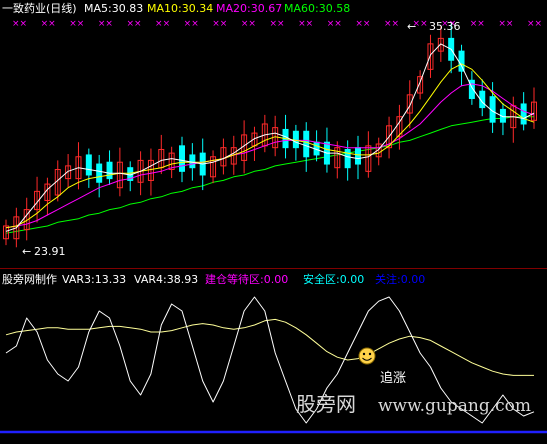  I want to click on legend-guanzhu: 关注:0.00, so click(400, 279).